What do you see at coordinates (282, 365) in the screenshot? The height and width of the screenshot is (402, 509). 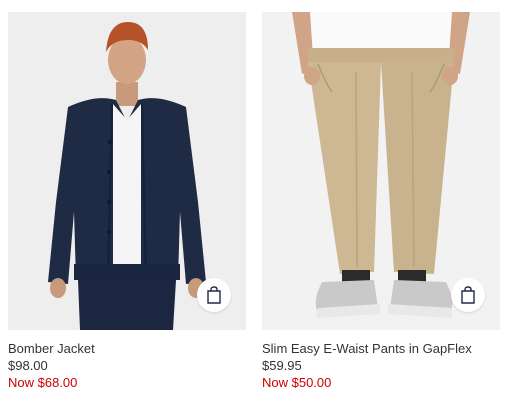 I see `original-price: $59.95` at bounding box center [282, 365].